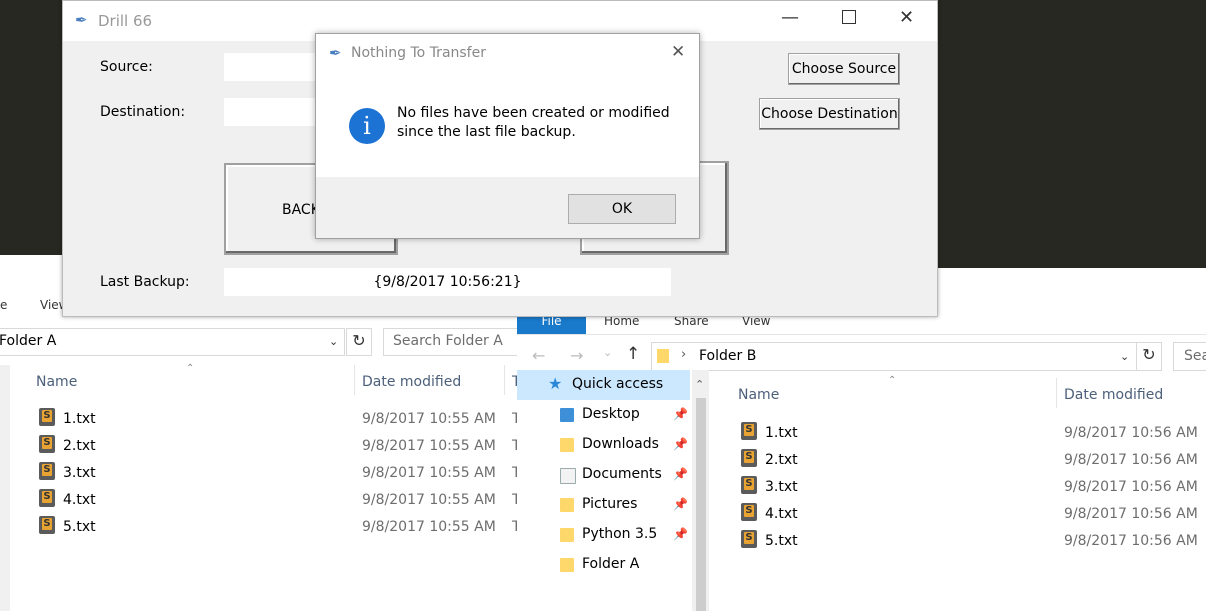 This screenshot has width=1206, height=611. Describe the element at coordinates (486, 132) in the screenshot. I see `dialog-message-line2: since the last file backup.` at that location.